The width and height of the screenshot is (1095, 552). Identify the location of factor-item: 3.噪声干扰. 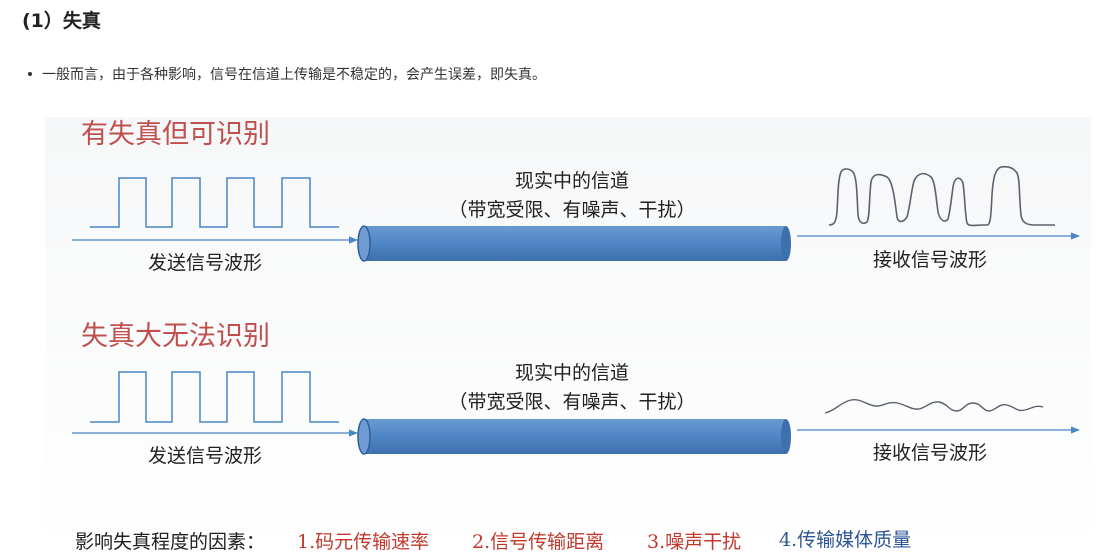
(694, 541).